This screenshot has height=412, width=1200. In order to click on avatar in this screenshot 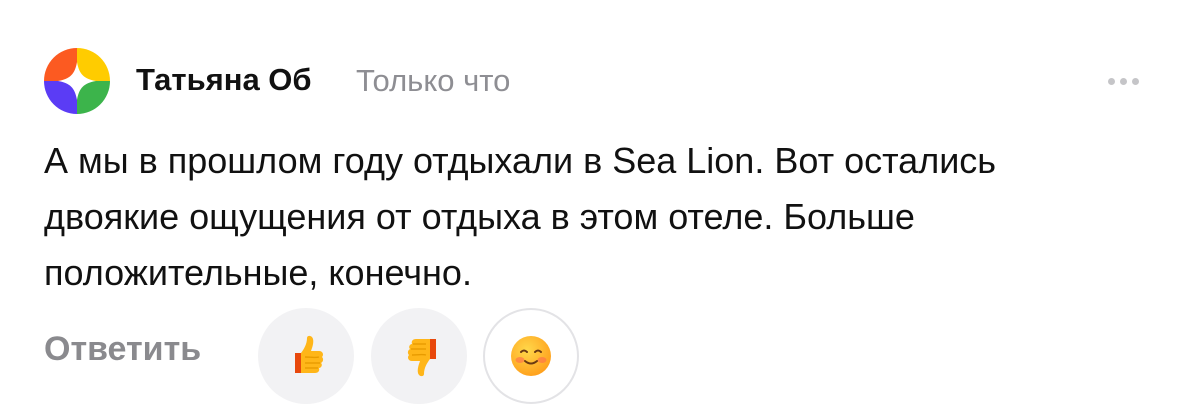, I will do `click(77, 81)`.